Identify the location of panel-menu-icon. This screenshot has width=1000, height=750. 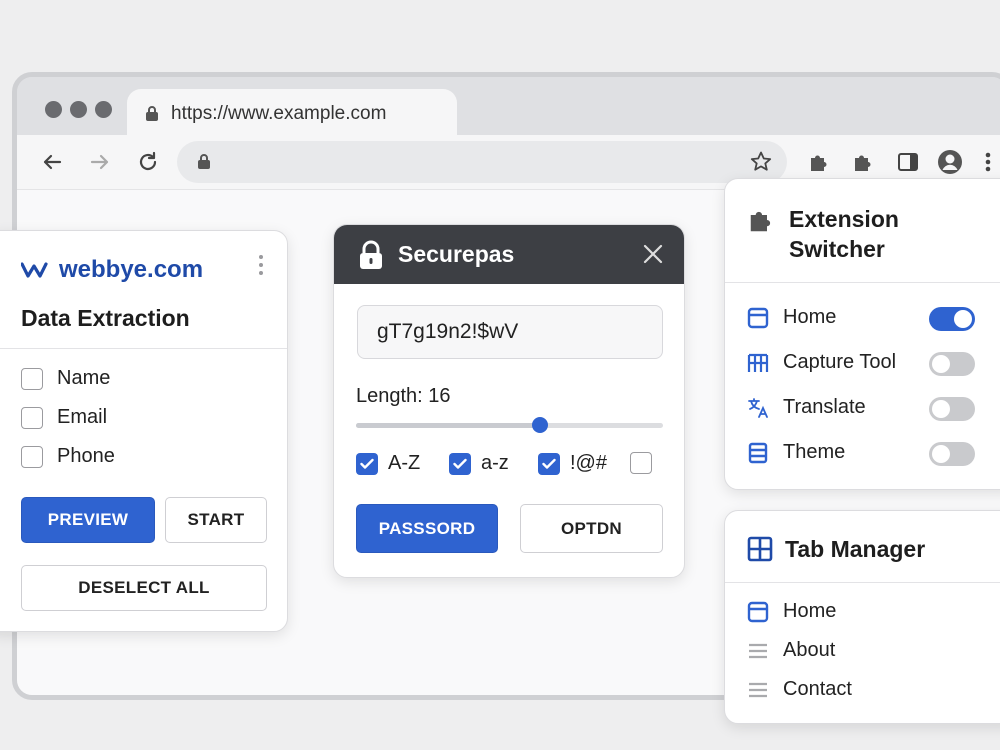
(261, 265).